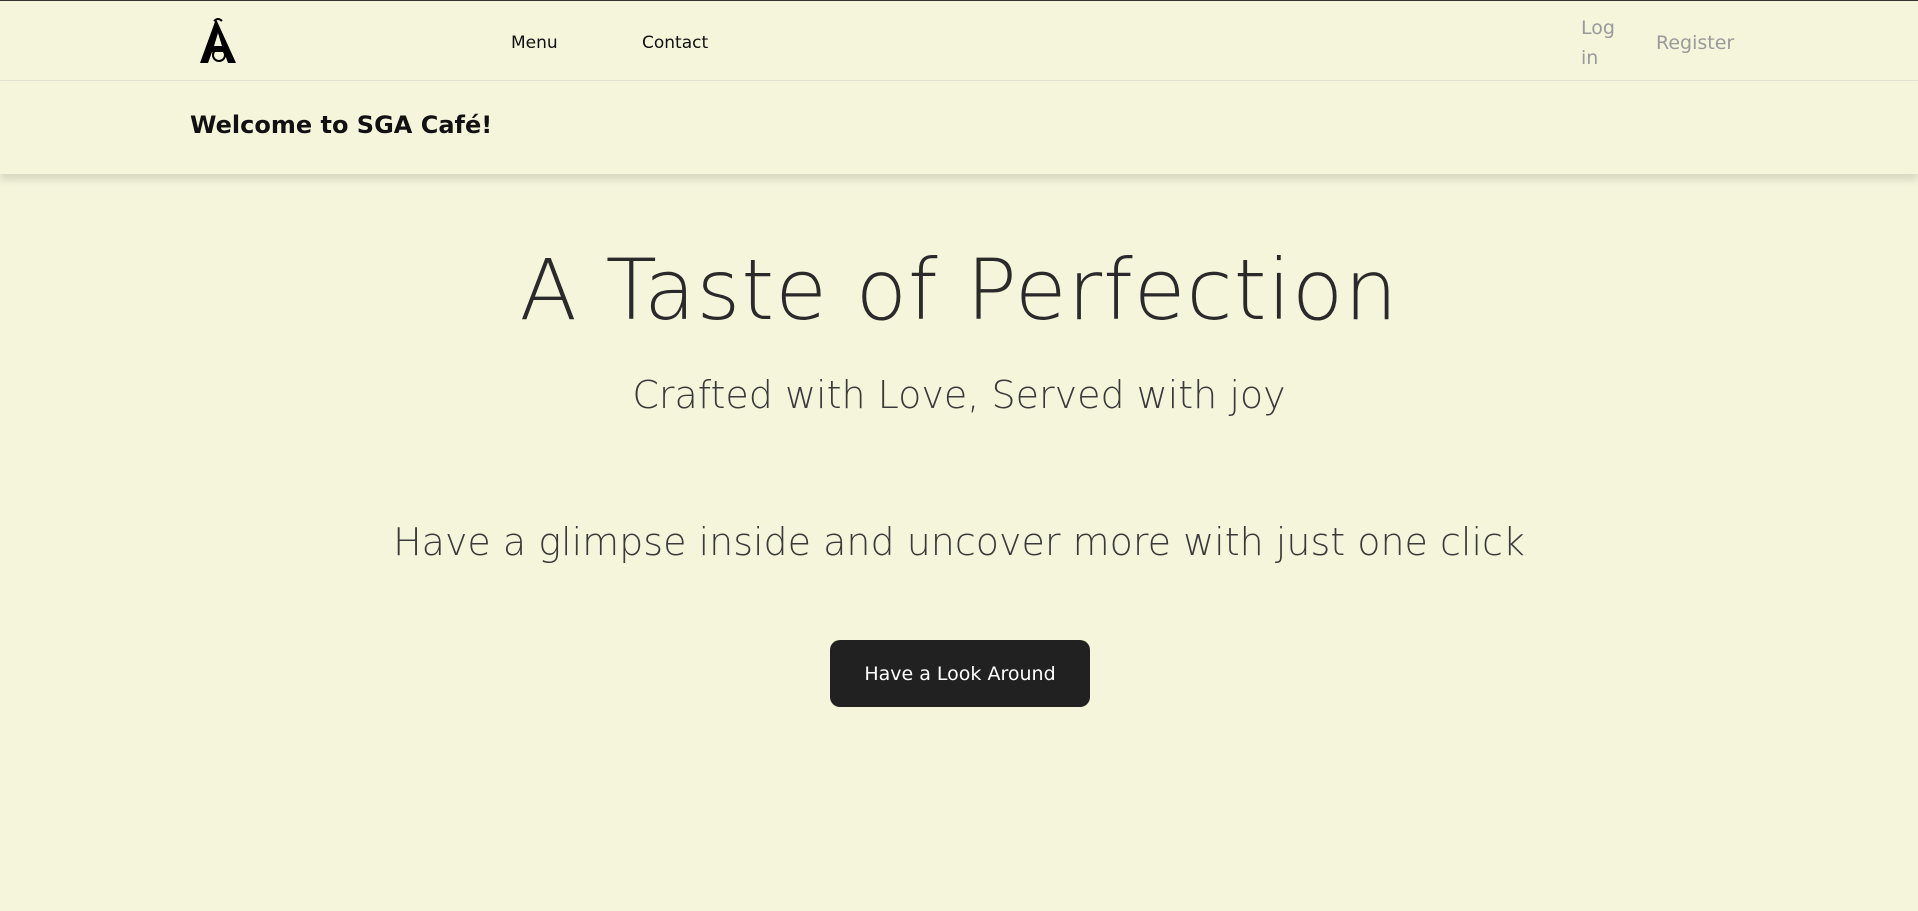 This screenshot has height=911, width=1918. Describe the element at coordinates (959, 290) in the screenshot. I see `hero-title: A Taste of Perfection` at that location.